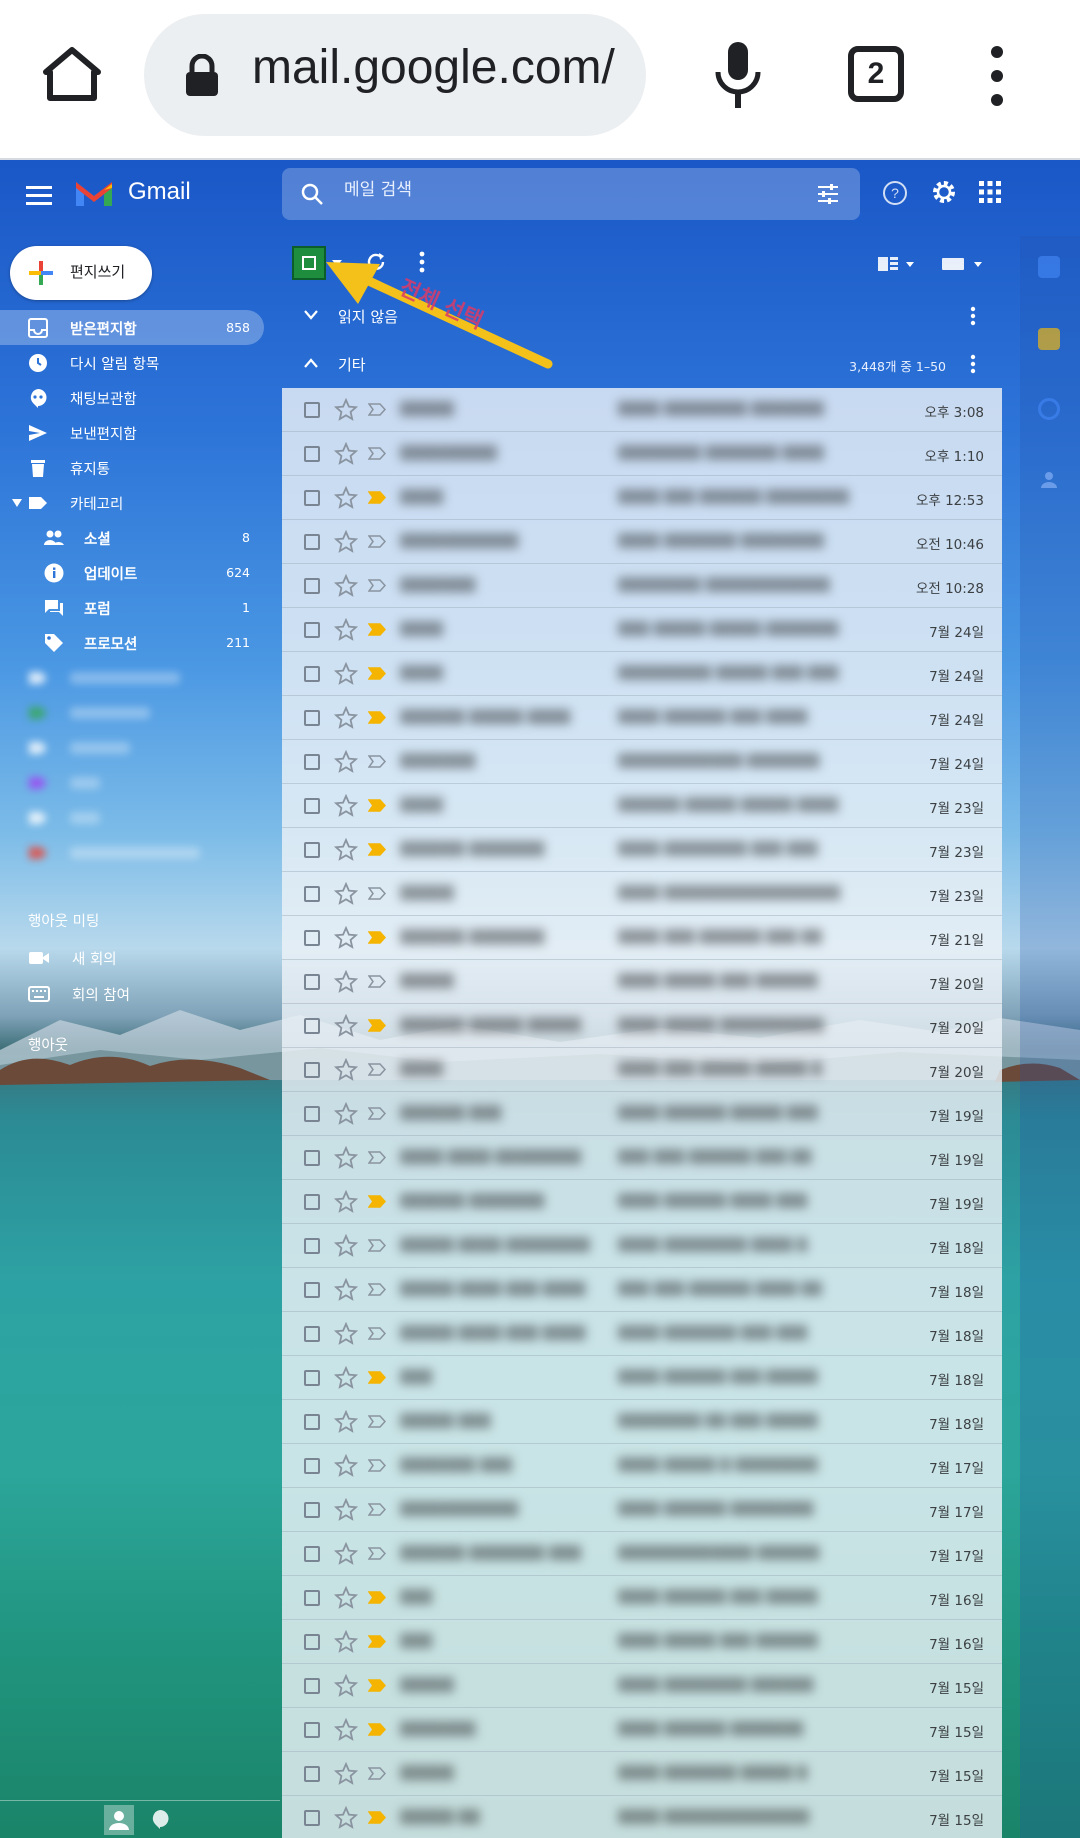  I want to click on input-tools-icon, so click(964, 265).